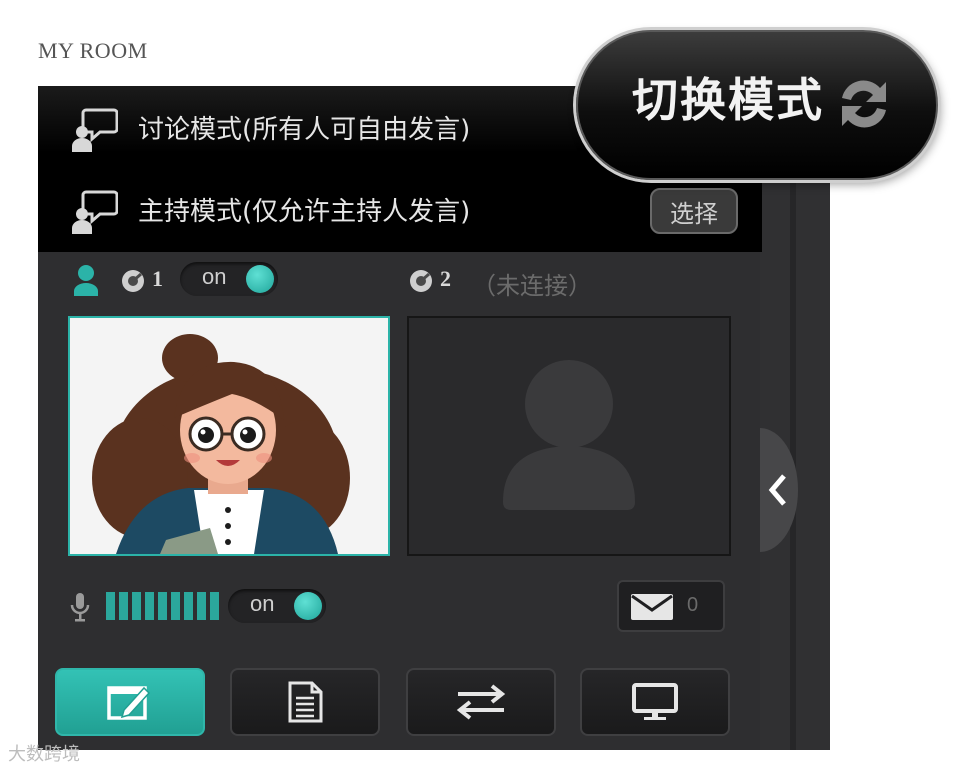 The height and width of the screenshot is (772, 972). I want to click on participant-avatar, so click(229, 436).